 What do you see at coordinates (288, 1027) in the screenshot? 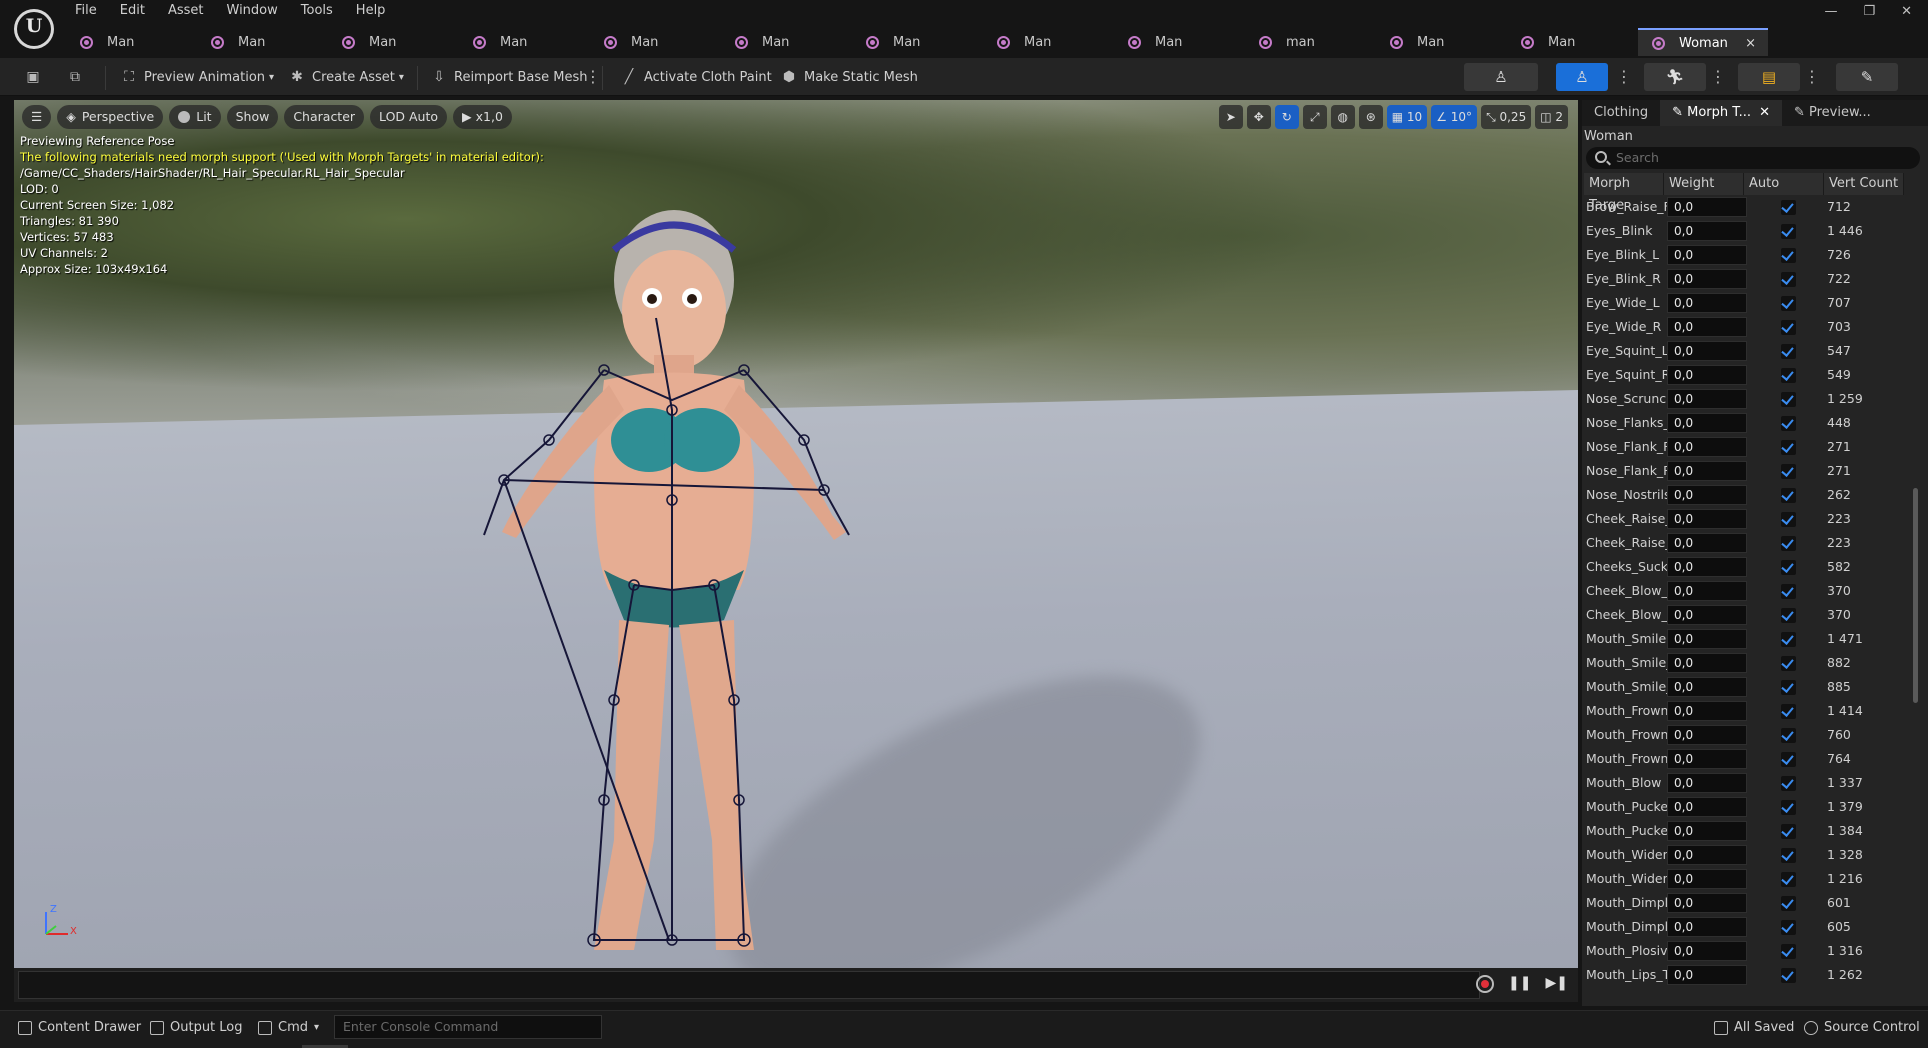
I see `cmd-dropdown: Cmd ▾` at bounding box center [288, 1027].